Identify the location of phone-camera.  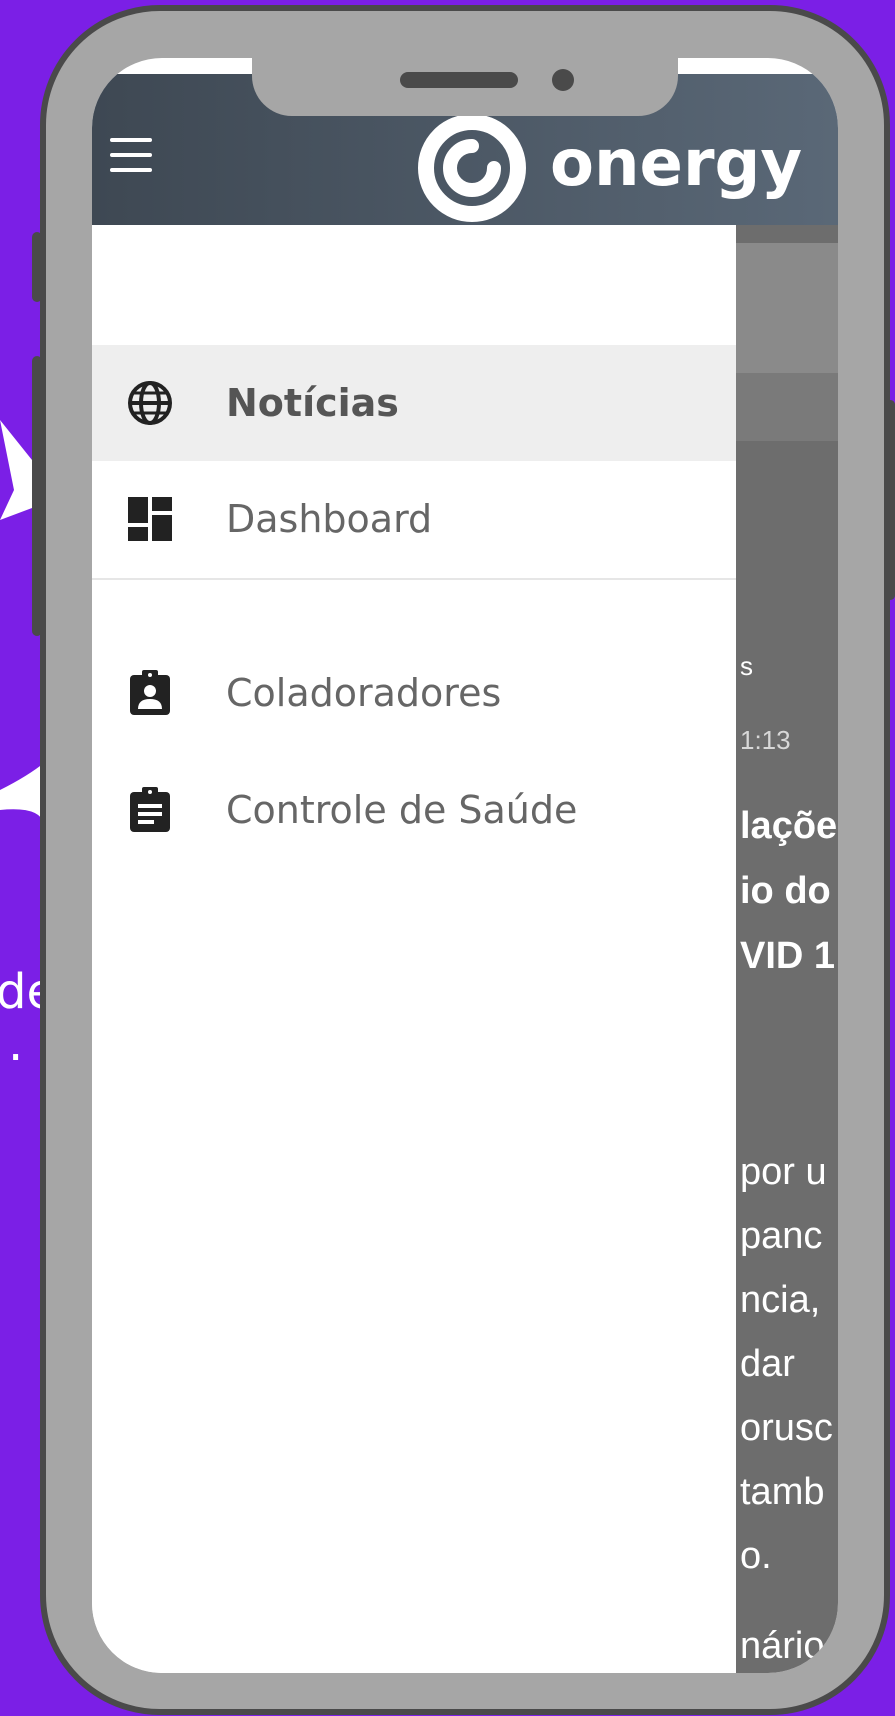
(563, 80).